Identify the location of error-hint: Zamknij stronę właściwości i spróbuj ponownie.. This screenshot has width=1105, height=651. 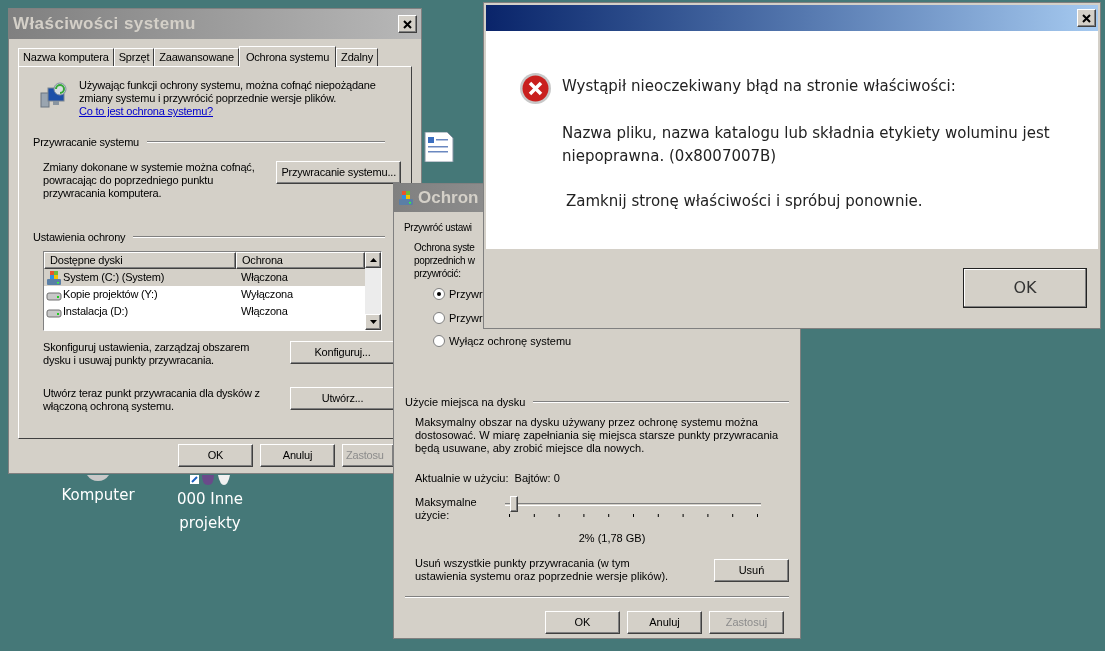
(744, 201).